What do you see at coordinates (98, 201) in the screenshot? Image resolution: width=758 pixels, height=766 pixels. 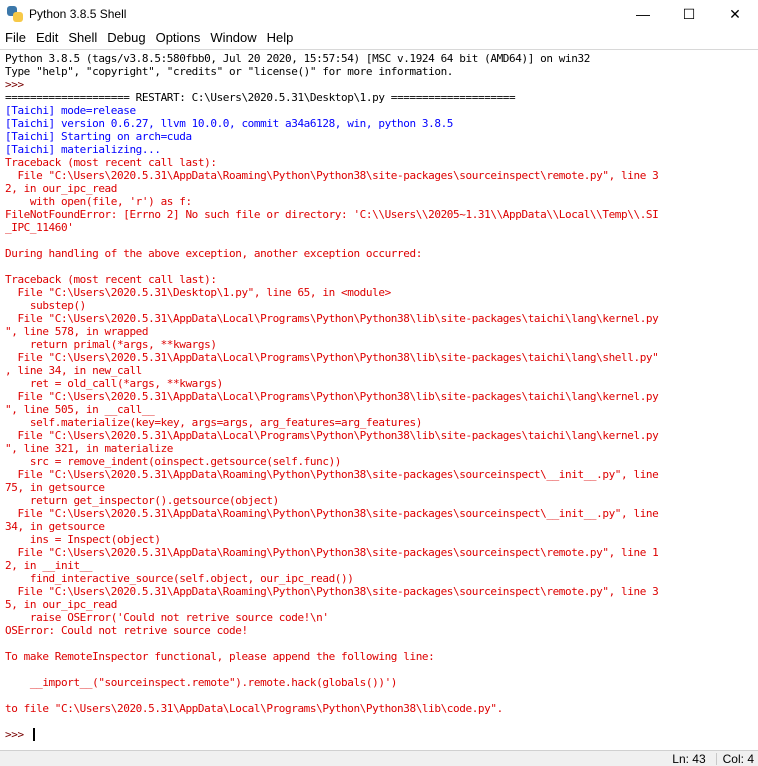 I see `shell-line: with open(file, 'r') as f:` at bounding box center [98, 201].